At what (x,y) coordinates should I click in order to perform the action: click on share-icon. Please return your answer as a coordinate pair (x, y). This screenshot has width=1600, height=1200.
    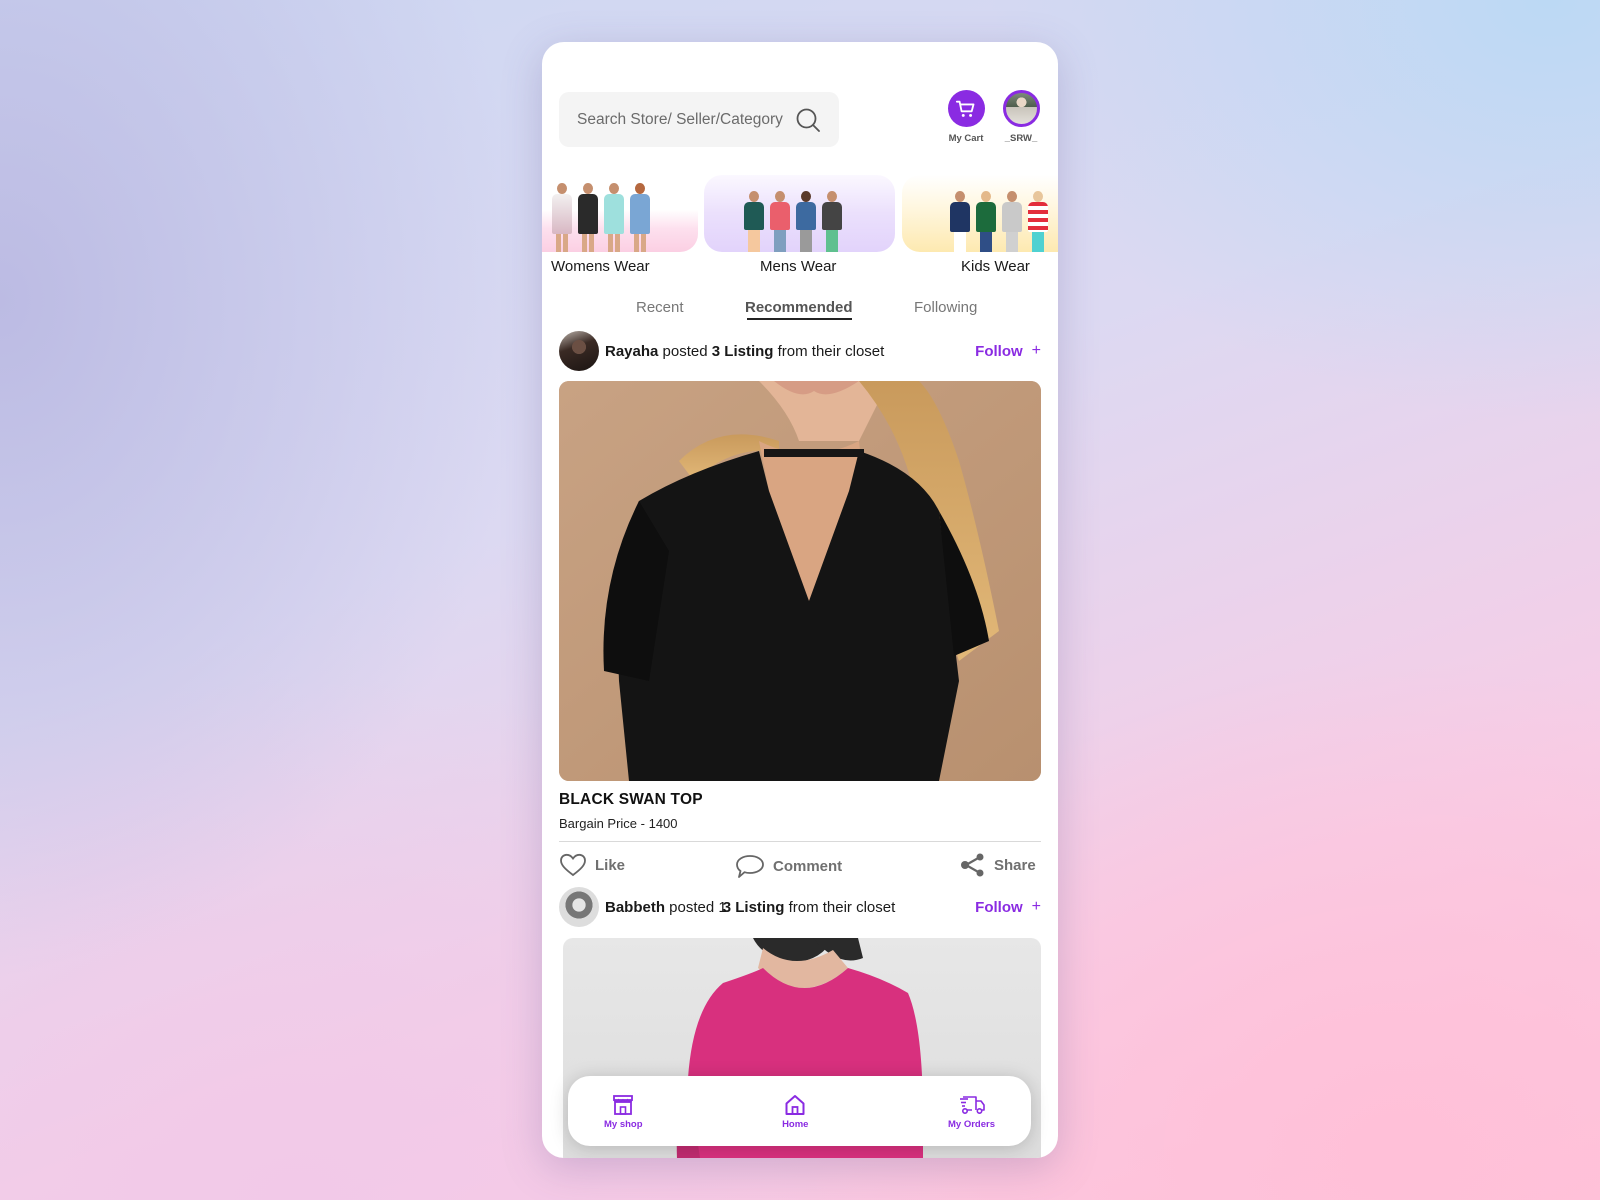
    Looking at the image, I should click on (972, 865).